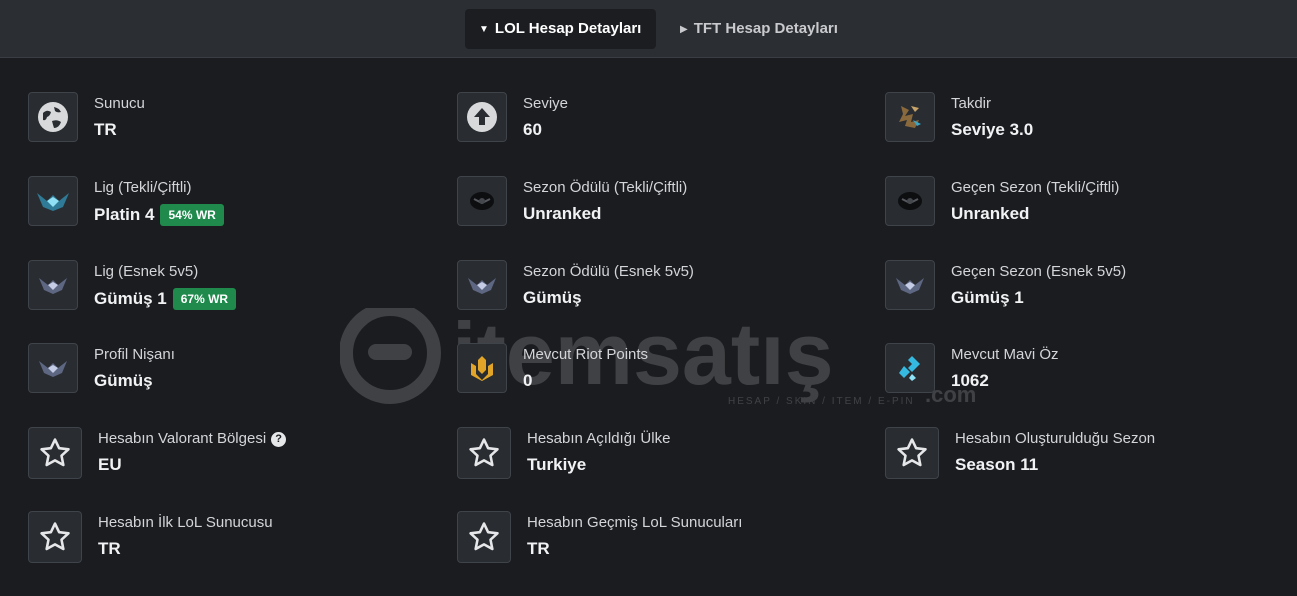  Describe the element at coordinates (910, 117) in the screenshot. I see `honor-emblem-icon` at that location.